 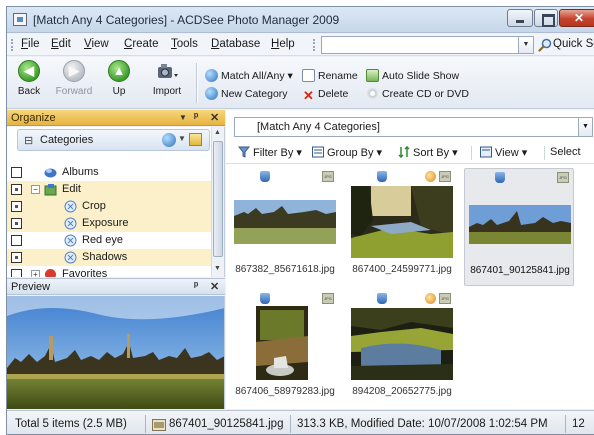 What do you see at coordinates (507, 153) in the screenshot?
I see `view-label: View` at bounding box center [507, 153].